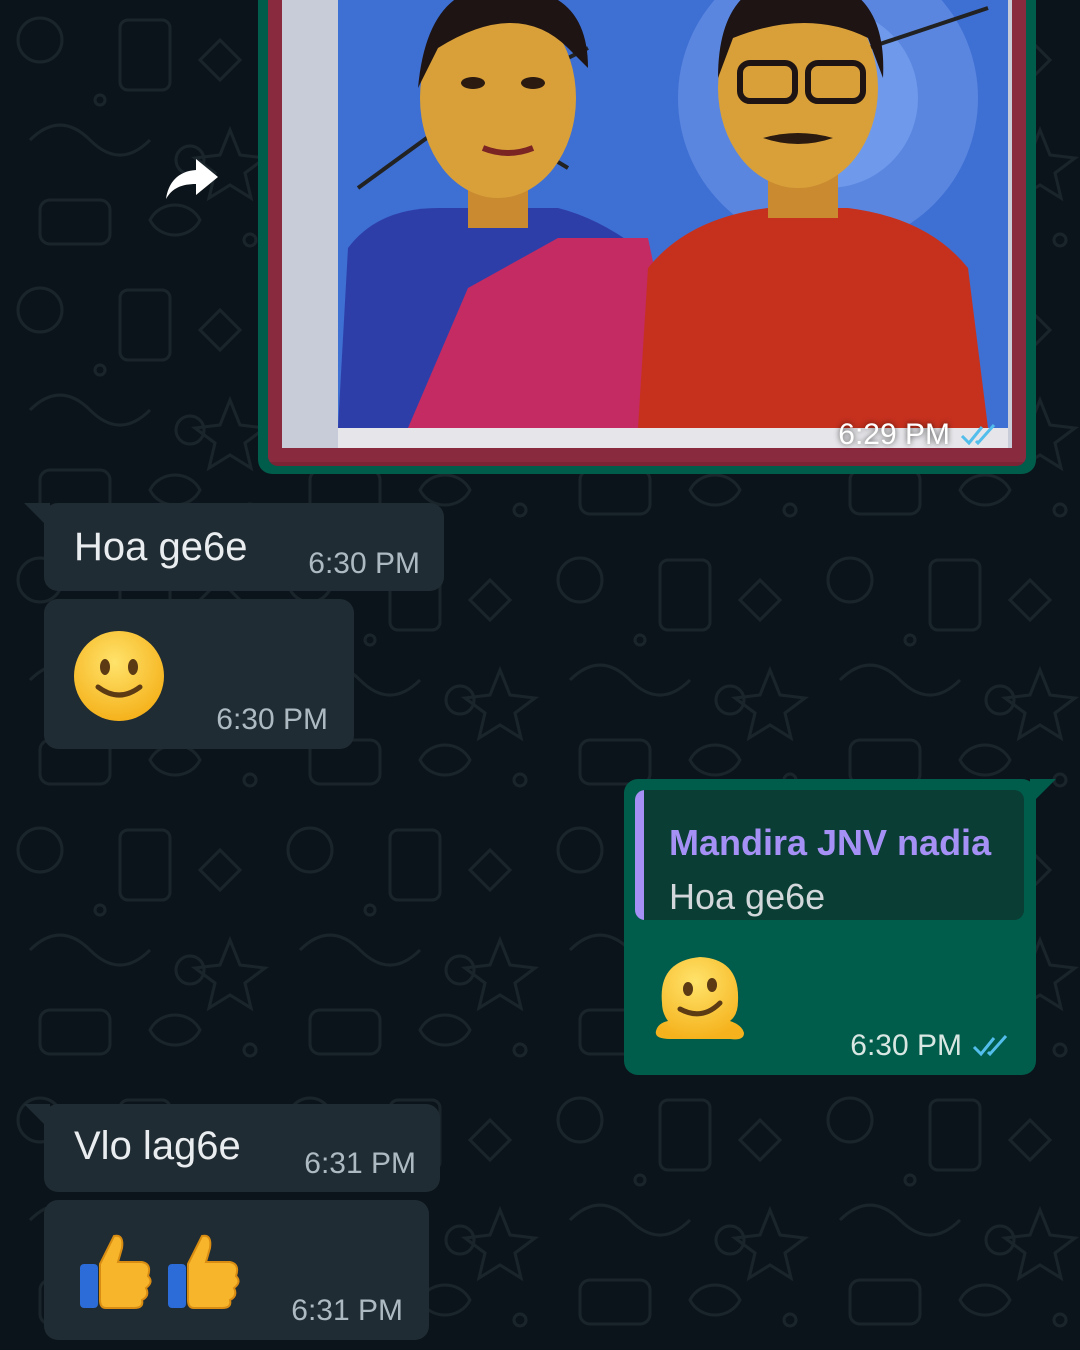  I want to click on incoming-emoji-message: 6:31 PM, so click(236, 1270).